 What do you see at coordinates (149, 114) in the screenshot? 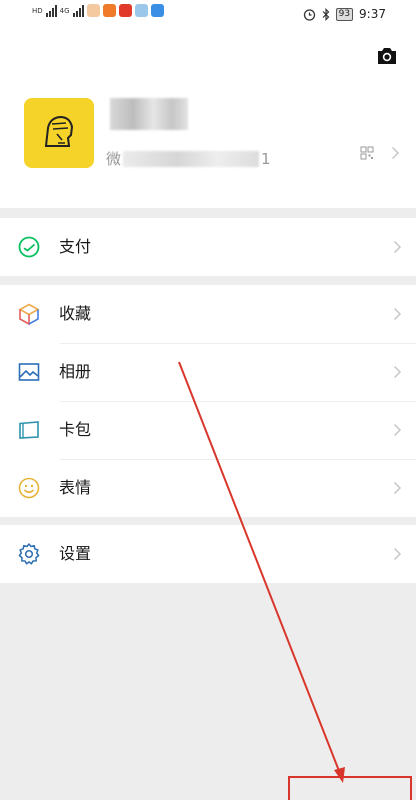
I see `nickname-blurred` at bounding box center [149, 114].